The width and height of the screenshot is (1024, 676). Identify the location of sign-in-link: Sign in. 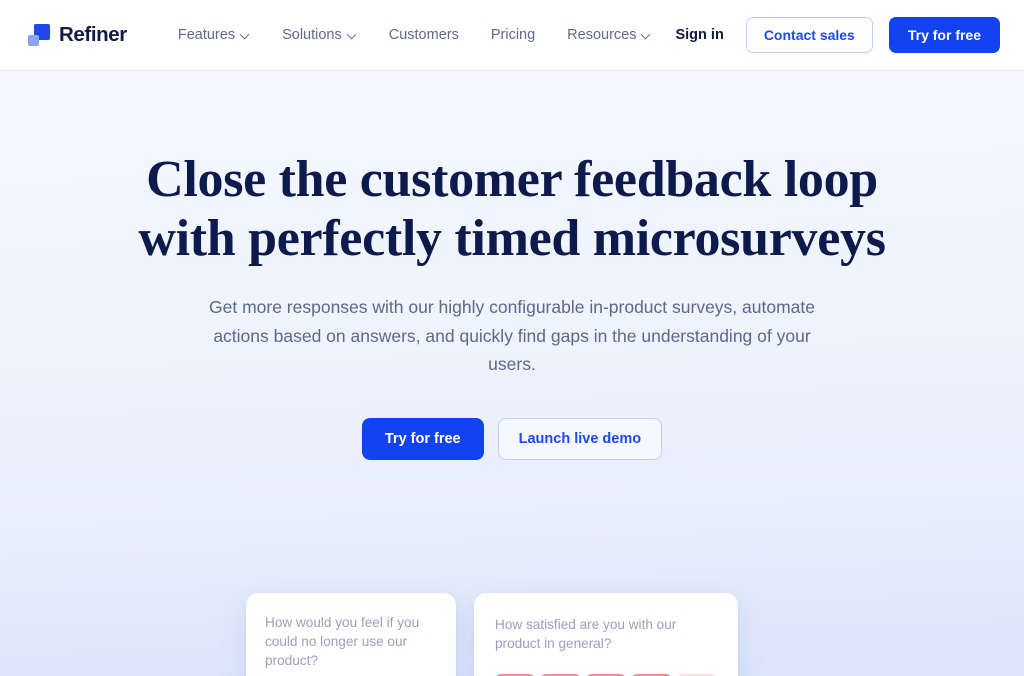
(699, 35).